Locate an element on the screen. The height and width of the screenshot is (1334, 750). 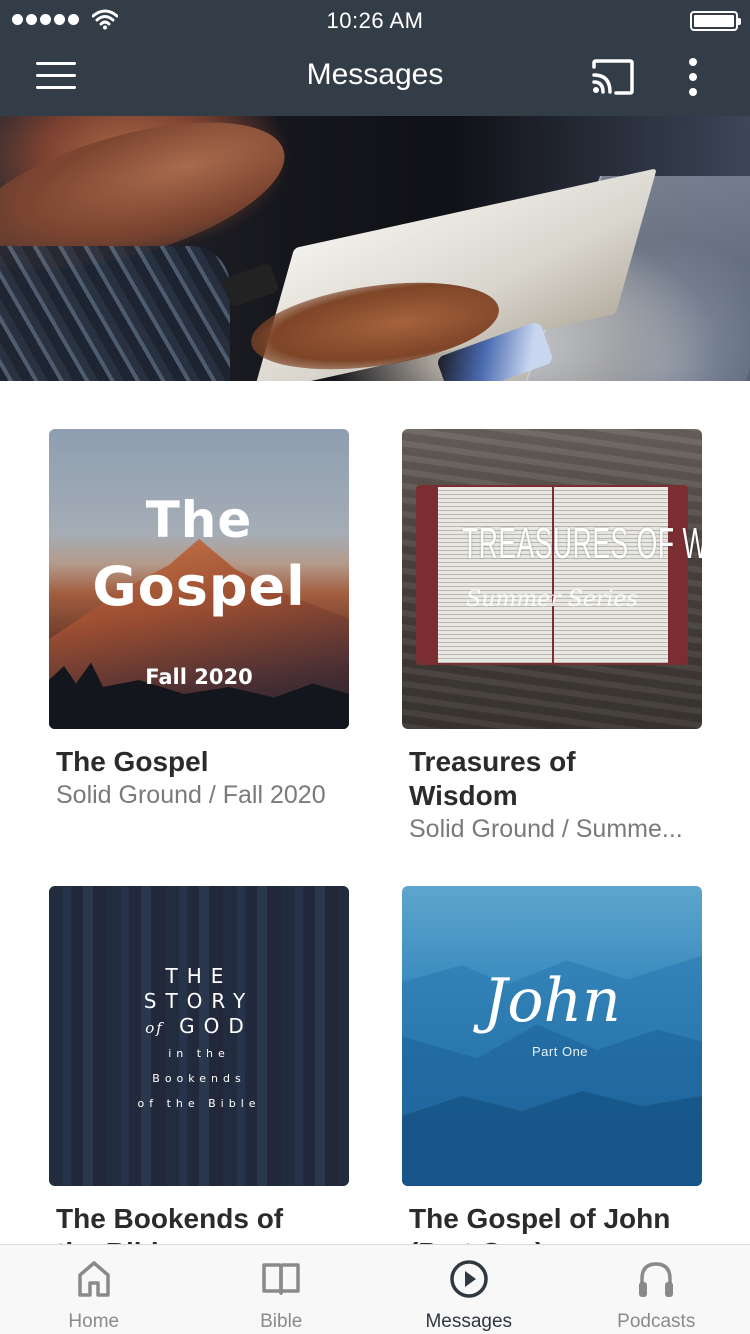
headphones-icon is located at coordinates (656, 1279).